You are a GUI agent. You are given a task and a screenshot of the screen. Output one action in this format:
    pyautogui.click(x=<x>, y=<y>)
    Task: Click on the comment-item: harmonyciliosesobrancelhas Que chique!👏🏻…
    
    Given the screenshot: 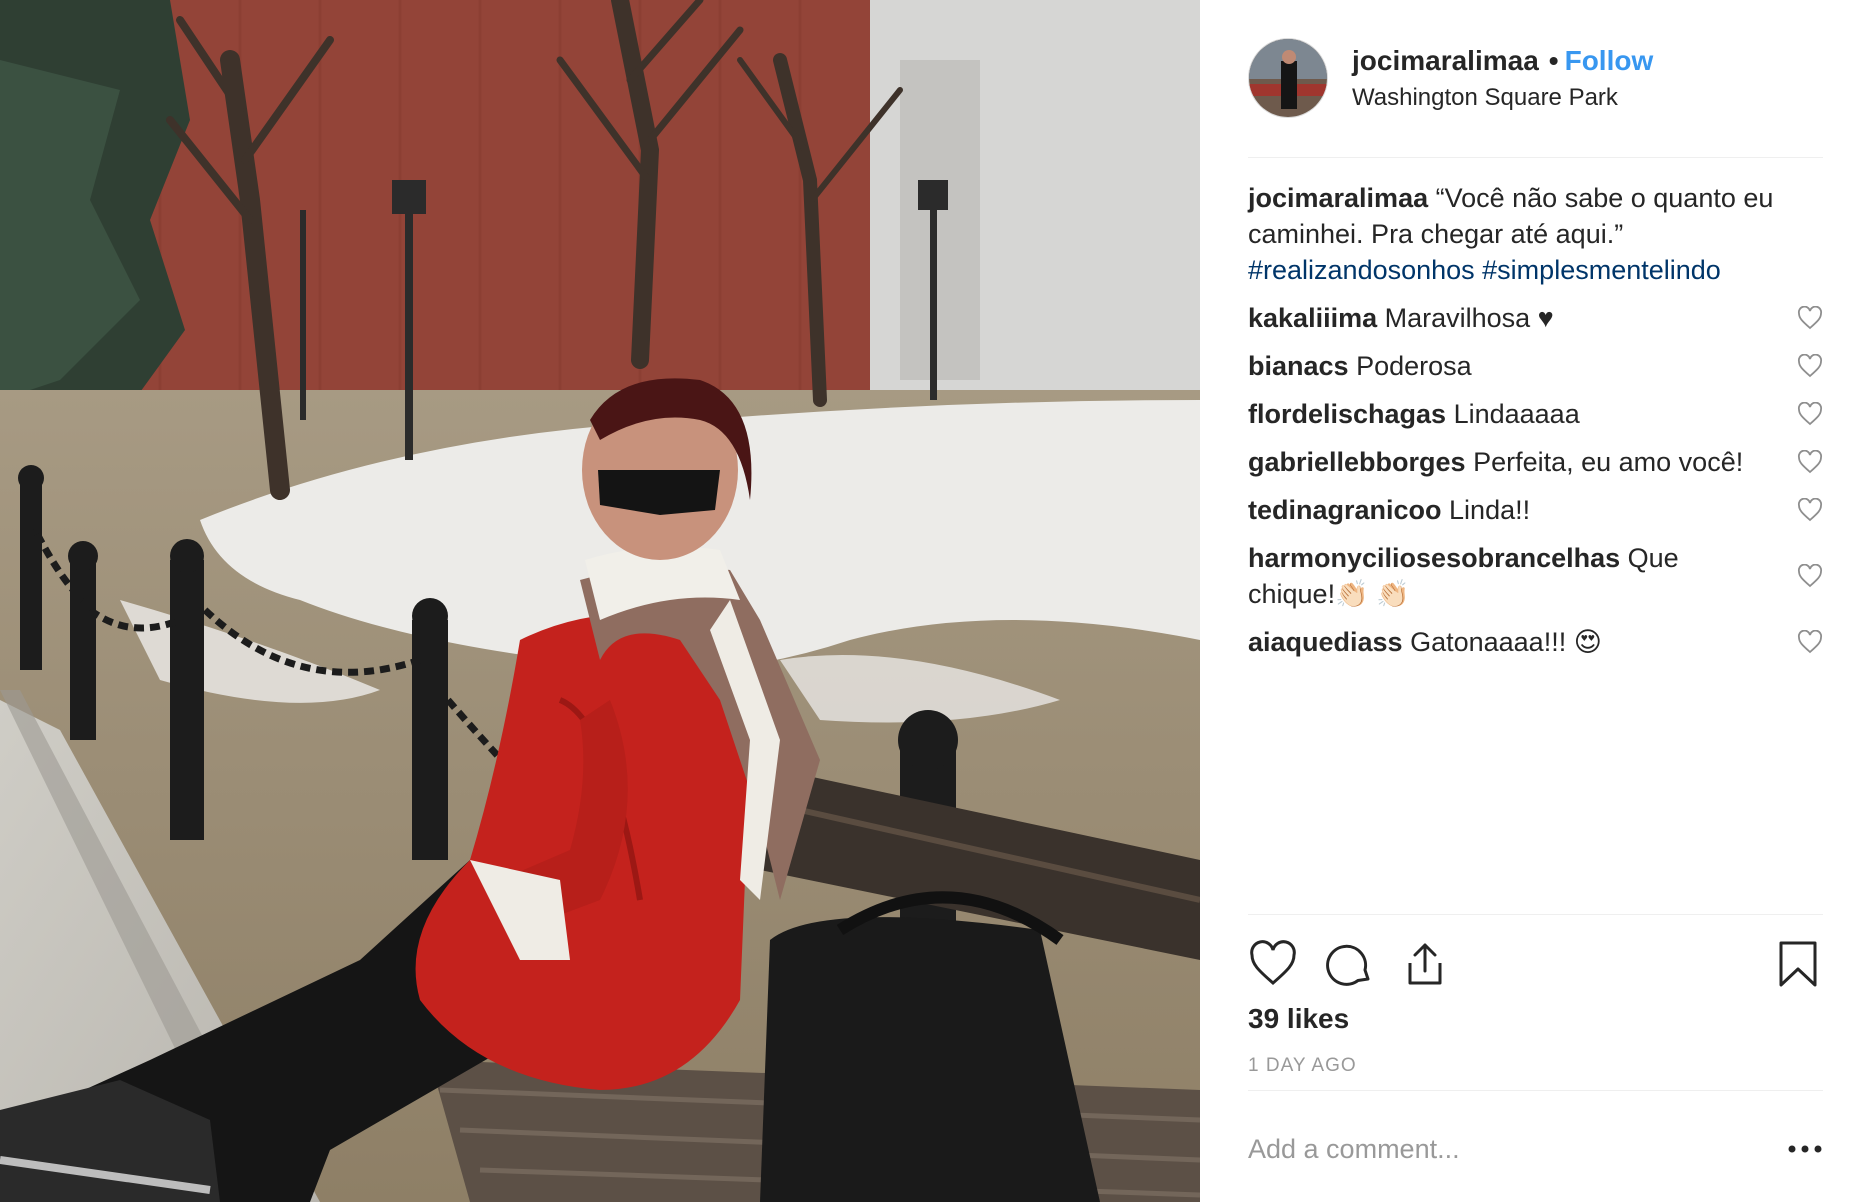 What is the action you would take?
    pyautogui.click(x=1535, y=576)
    